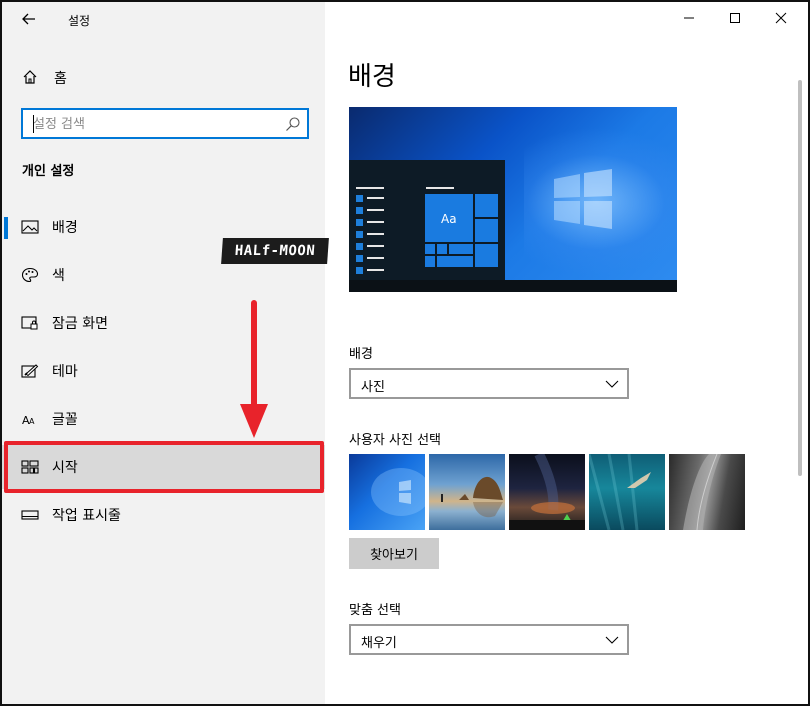  Describe the element at coordinates (33, 124) in the screenshot. I see `text-caret` at that location.